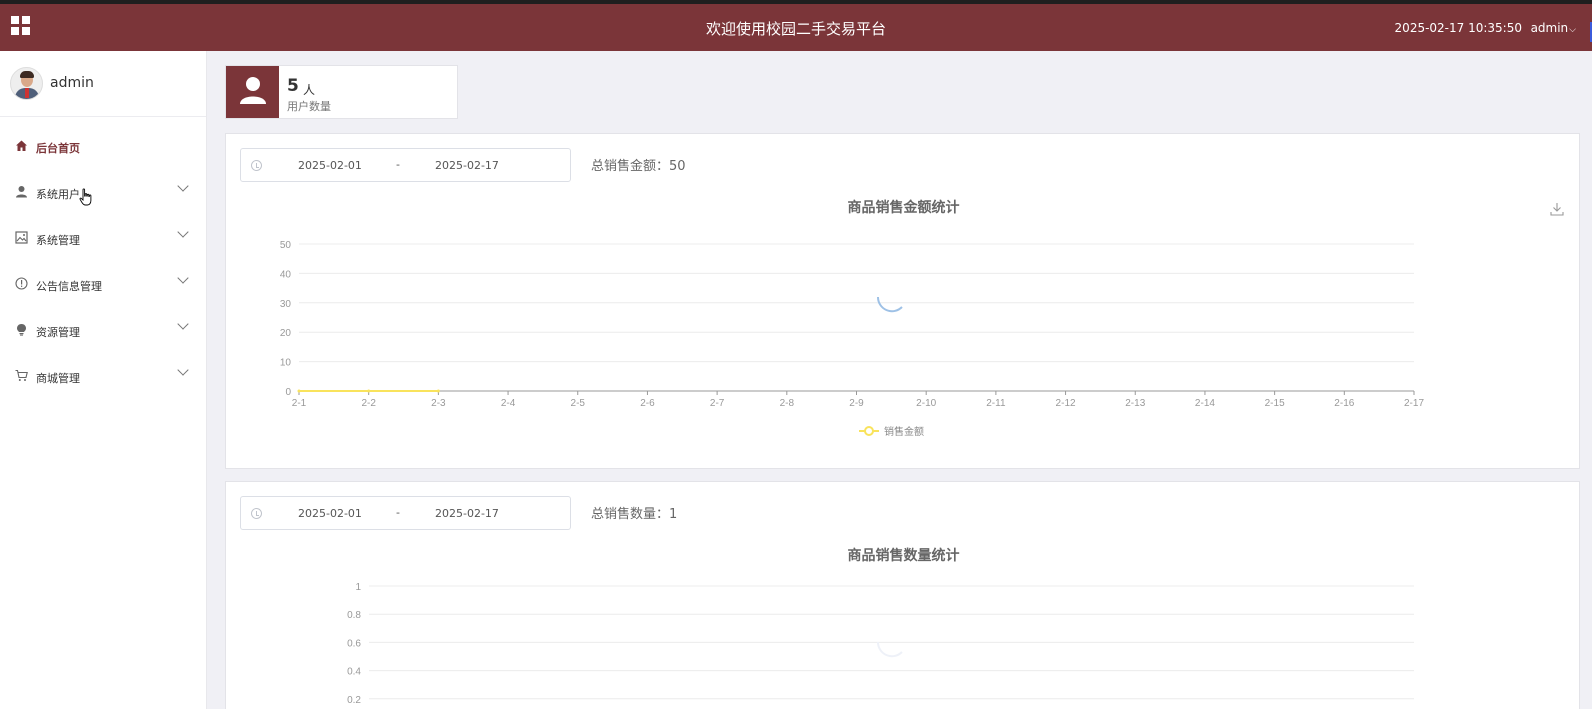 The width and height of the screenshot is (1592, 709). Describe the element at coordinates (58, 148) in the screenshot. I see `sidebar-item-label: 后台首页` at that location.